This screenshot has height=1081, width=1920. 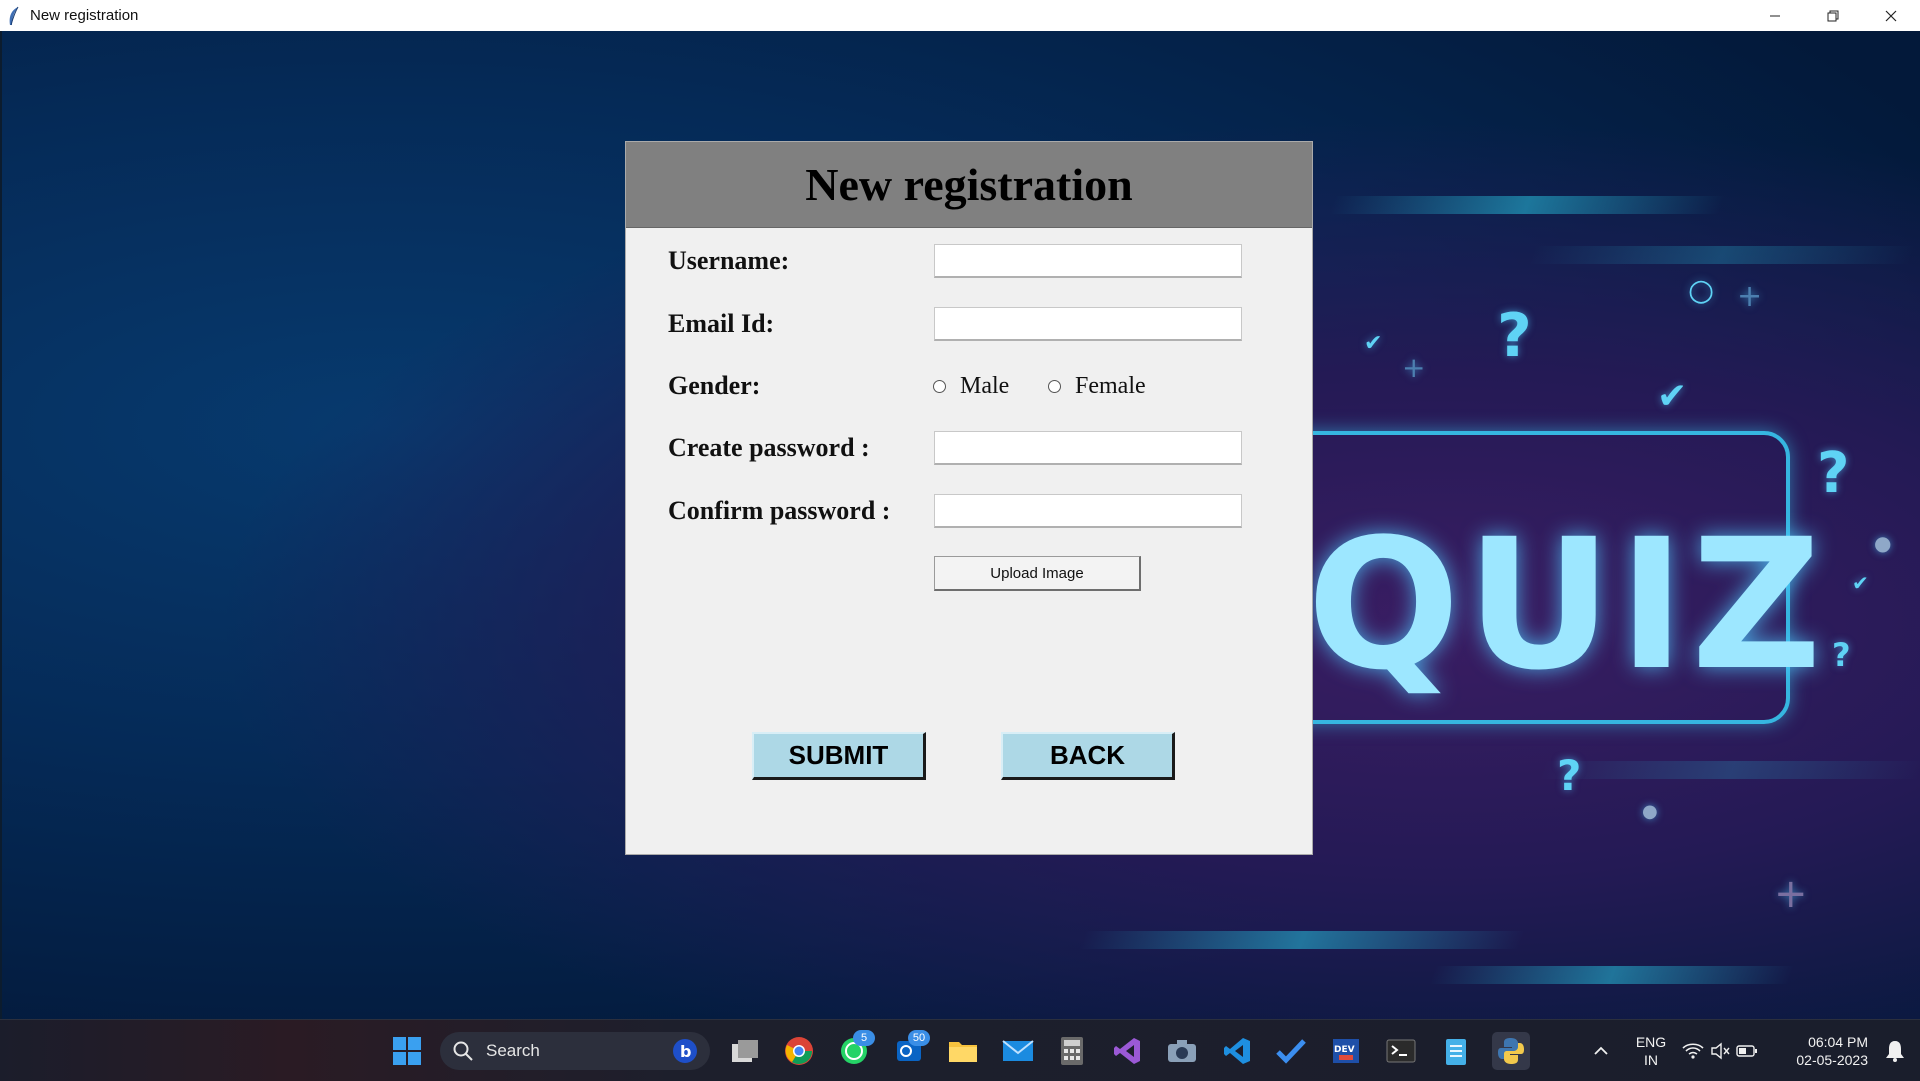 I want to click on search-icon, so click(x=463, y=1051).